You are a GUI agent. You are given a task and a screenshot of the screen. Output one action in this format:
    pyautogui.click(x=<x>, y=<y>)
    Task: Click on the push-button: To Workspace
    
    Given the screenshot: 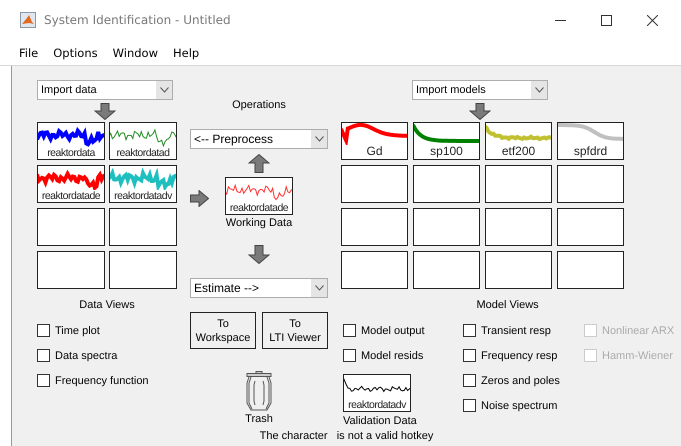 What is the action you would take?
    pyautogui.click(x=223, y=330)
    